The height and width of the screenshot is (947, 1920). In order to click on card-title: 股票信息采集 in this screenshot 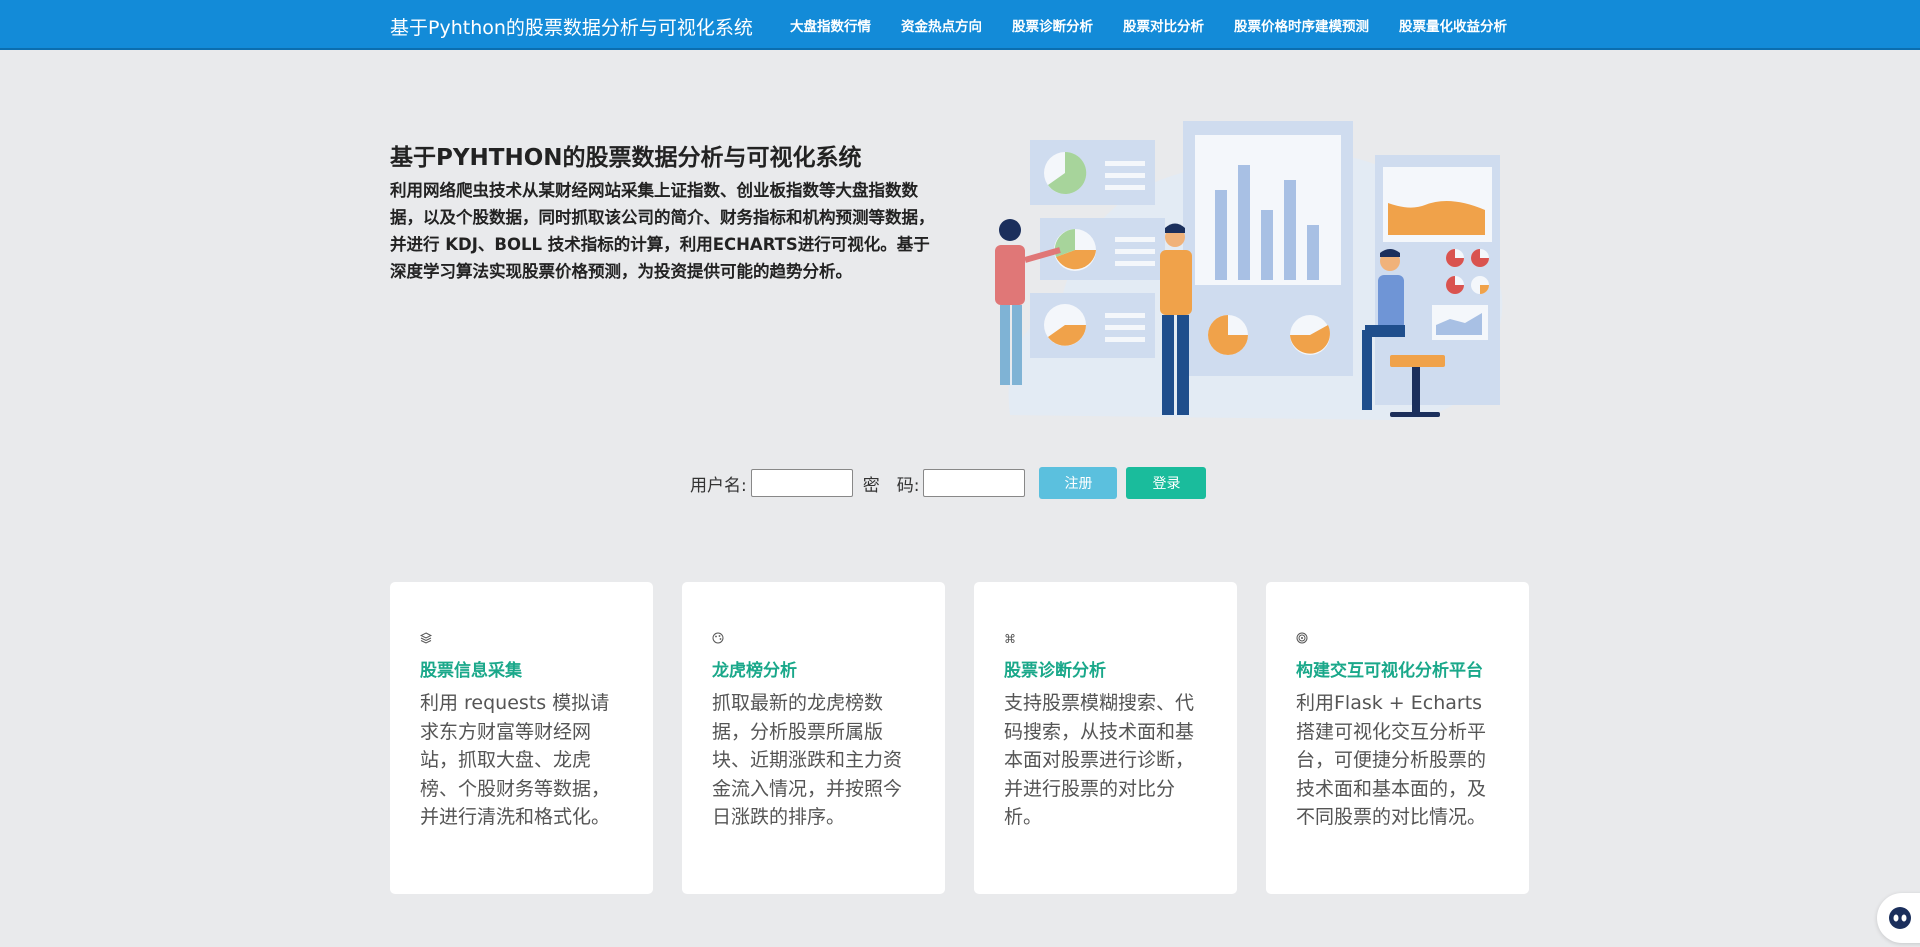, I will do `click(471, 671)`.